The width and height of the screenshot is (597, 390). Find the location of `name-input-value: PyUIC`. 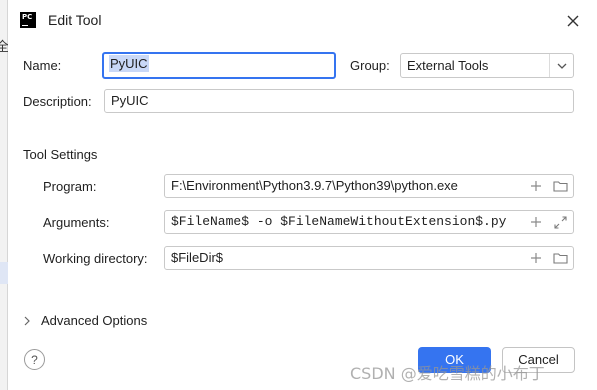

name-input-value: PyUIC is located at coordinates (129, 63).